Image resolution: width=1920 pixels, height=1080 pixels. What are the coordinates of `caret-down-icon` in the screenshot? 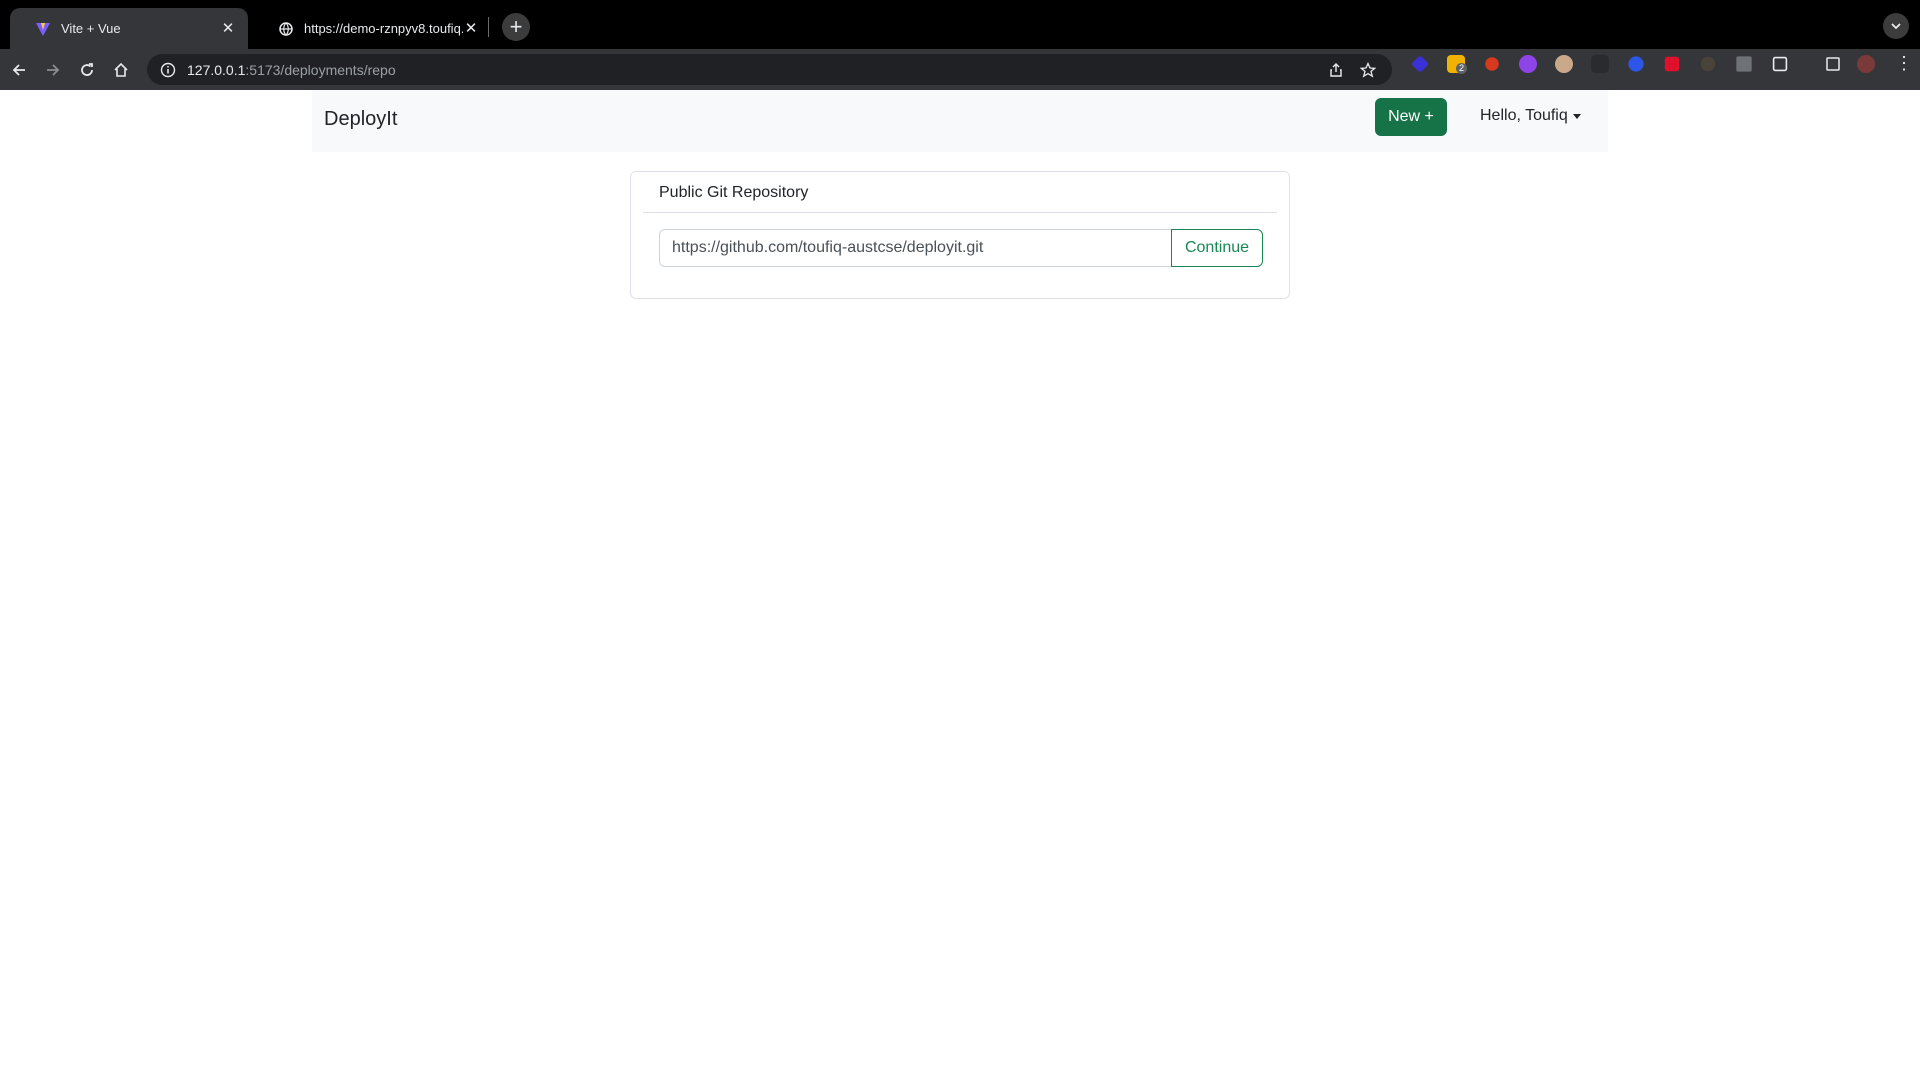 It's located at (1576, 116).